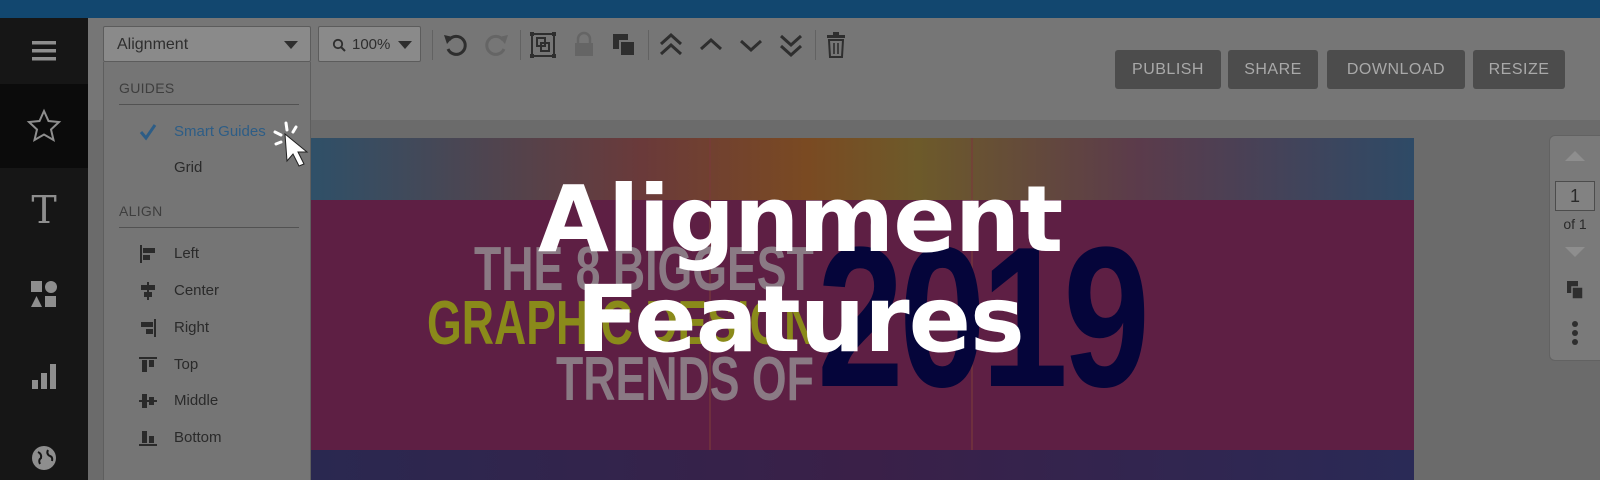 This screenshot has width=1600, height=480. Describe the element at coordinates (291, 144) in the screenshot. I see `click-cursor-icon` at that location.